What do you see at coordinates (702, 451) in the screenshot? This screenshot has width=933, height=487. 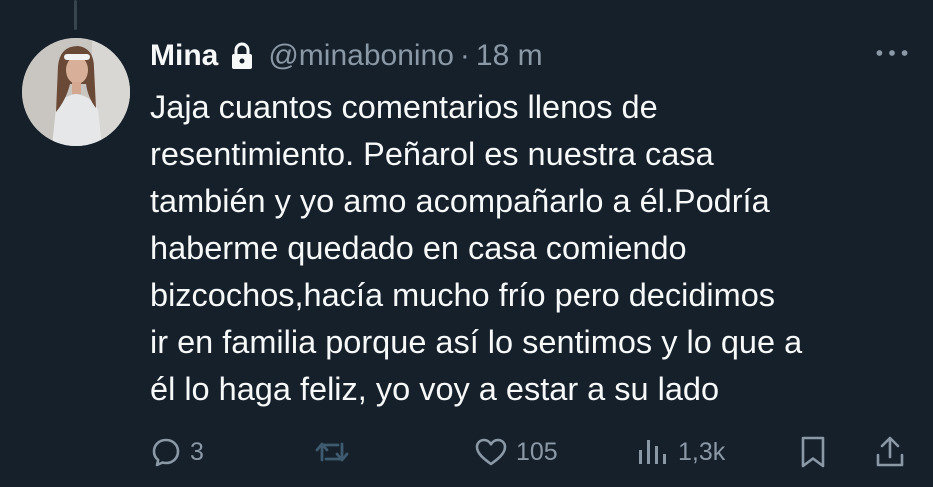 I see `views-count: 1,3k` at bounding box center [702, 451].